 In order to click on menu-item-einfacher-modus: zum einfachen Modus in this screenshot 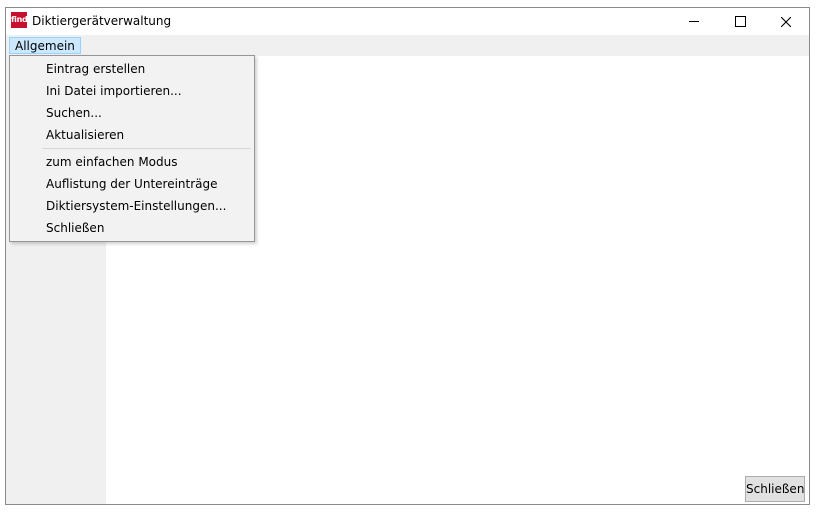, I will do `click(111, 162)`.